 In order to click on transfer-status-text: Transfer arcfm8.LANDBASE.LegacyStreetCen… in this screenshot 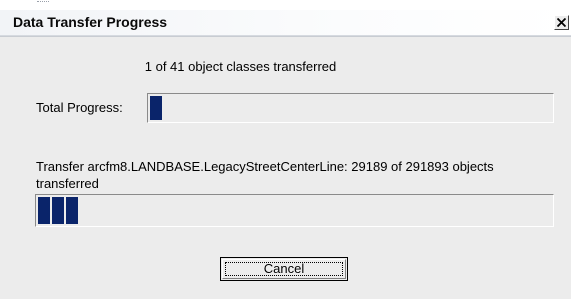, I will do `click(265, 173)`.